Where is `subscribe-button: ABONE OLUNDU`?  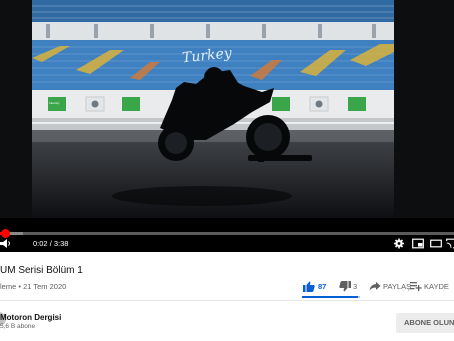
subscribe-button: ABONE OLUNDU is located at coordinates (425, 323).